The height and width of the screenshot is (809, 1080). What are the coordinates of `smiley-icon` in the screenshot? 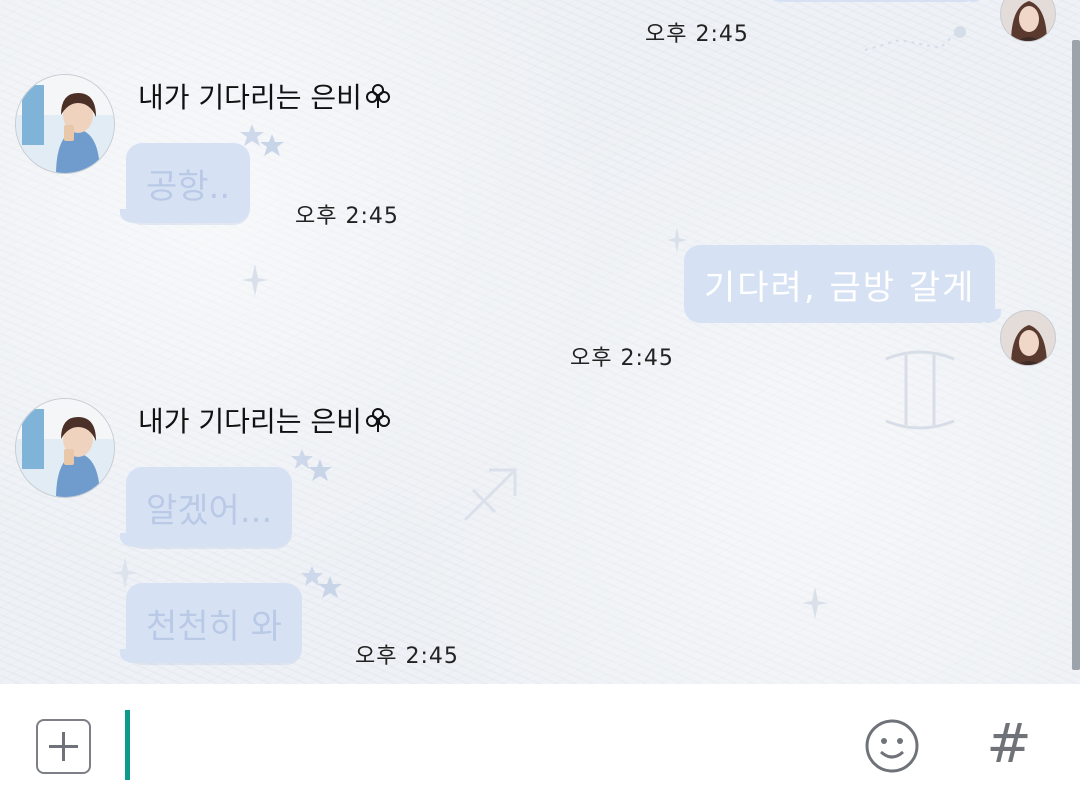 It's located at (892, 746).